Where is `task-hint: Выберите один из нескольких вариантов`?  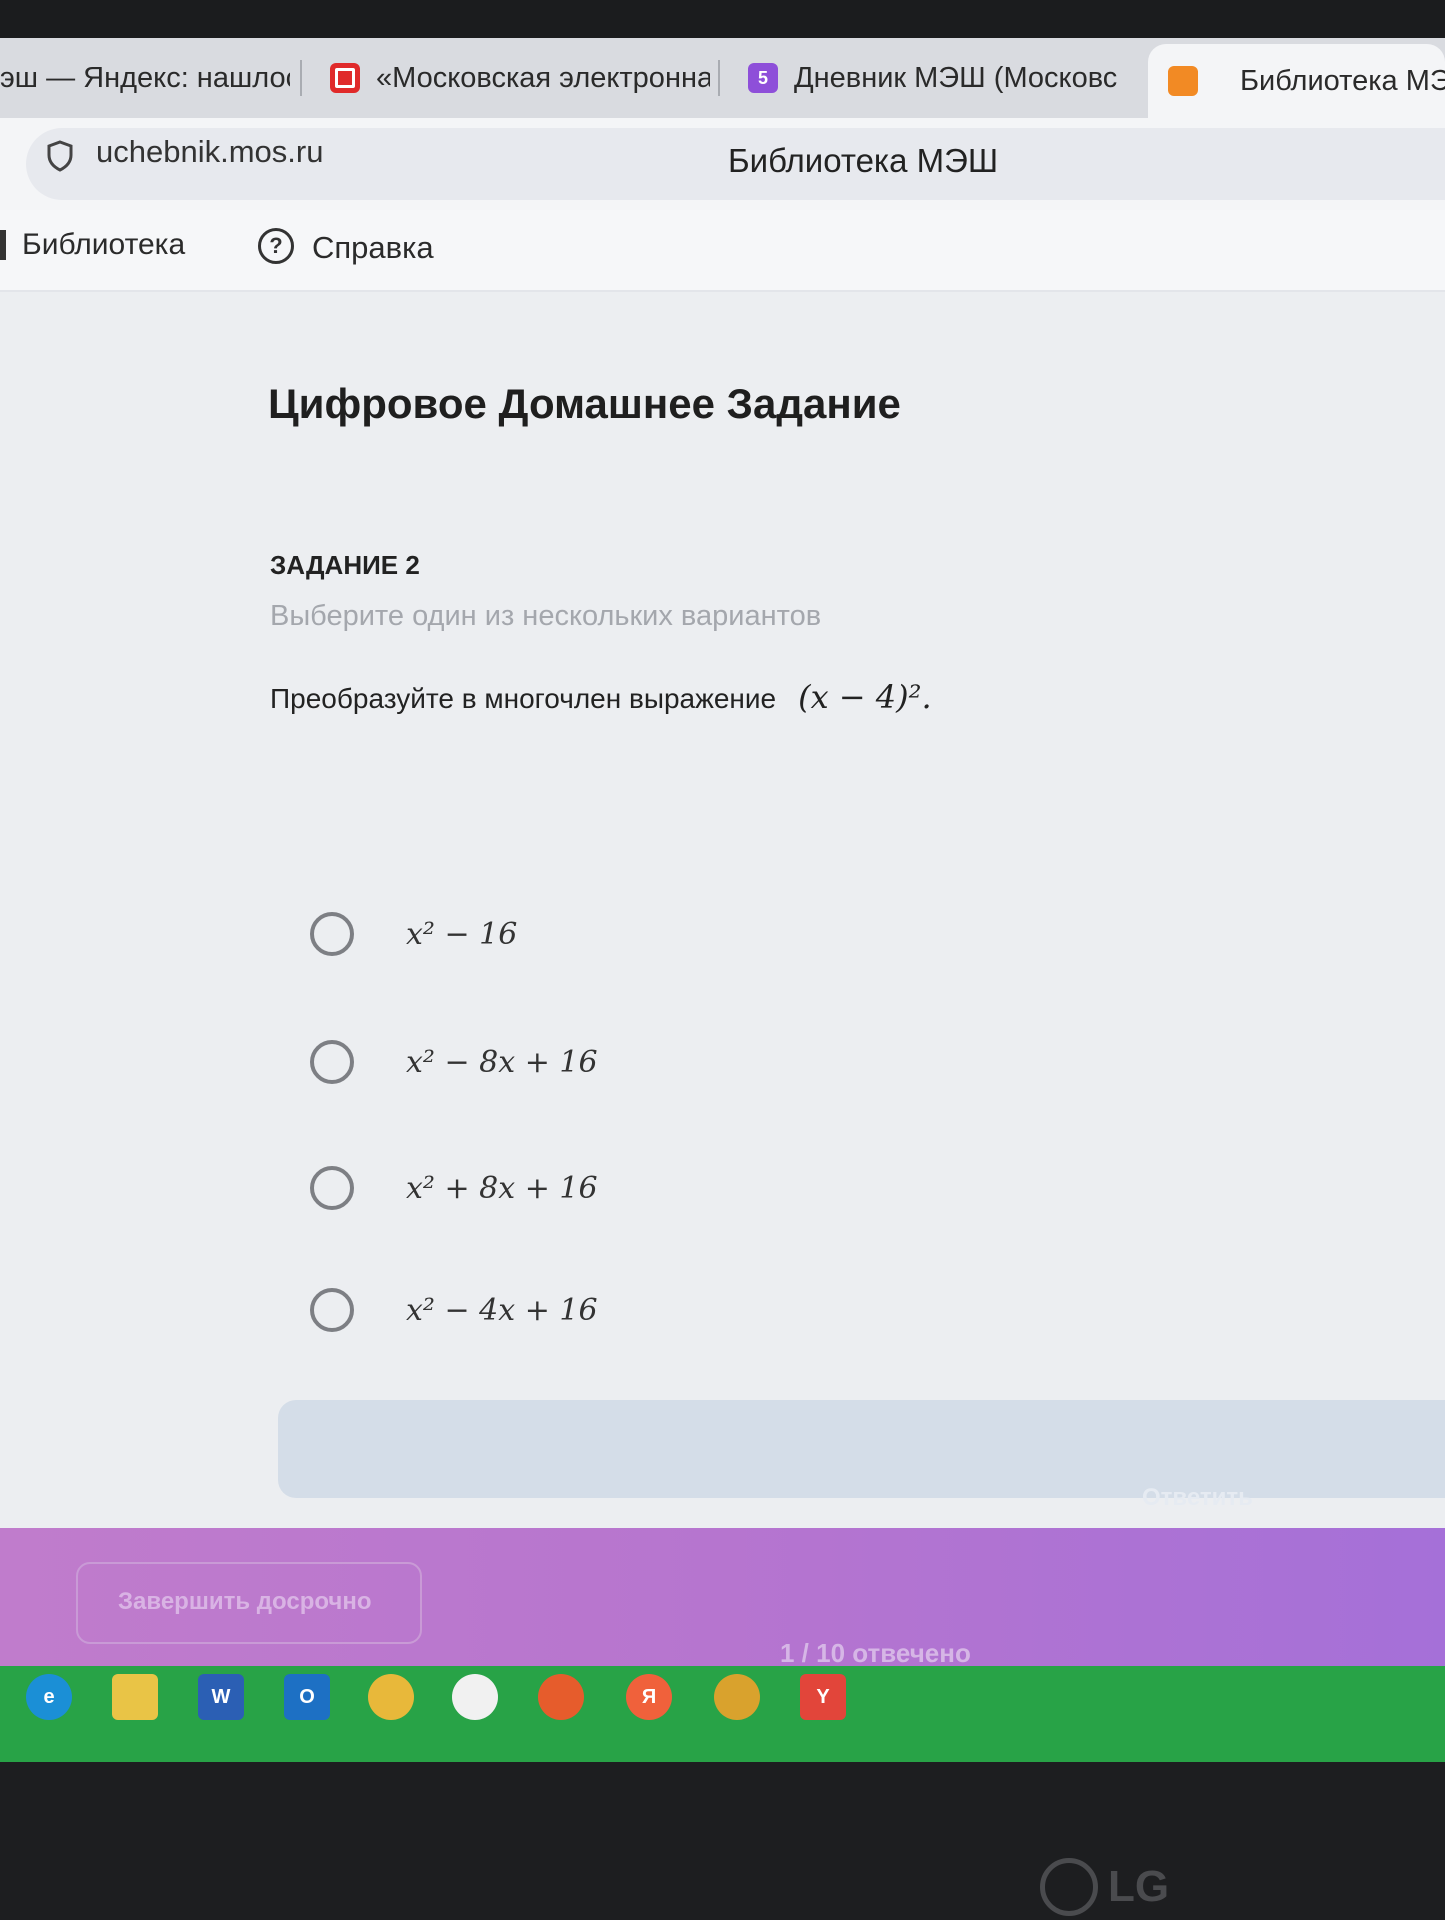
task-hint: Выберите один из нескольких вариантов is located at coordinates (546, 616).